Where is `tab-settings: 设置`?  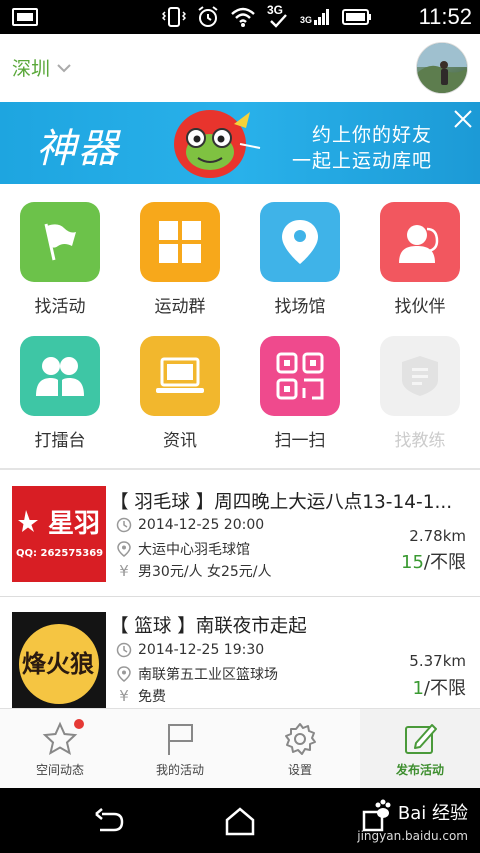 tab-settings: 设置 is located at coordinates (300, 749).